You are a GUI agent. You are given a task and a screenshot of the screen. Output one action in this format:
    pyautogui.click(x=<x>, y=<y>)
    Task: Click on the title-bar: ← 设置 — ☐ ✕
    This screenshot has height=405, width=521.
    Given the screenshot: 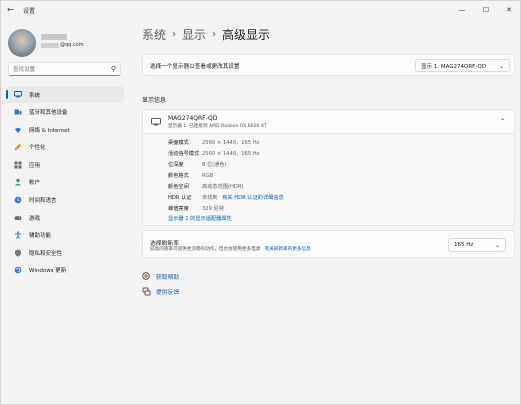 What is the action you would take?
    pyautogui.click(x=260, y=10)
    